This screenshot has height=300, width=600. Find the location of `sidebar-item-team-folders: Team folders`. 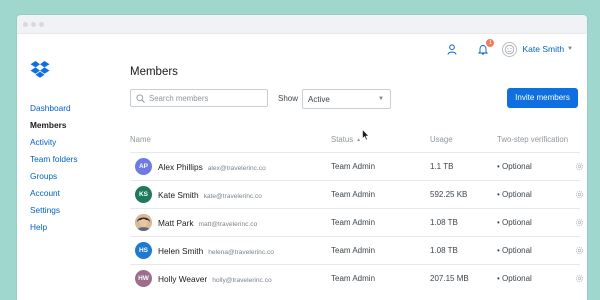

sidebar-item-team-folders: Team folders is located at coordinates (54, 159).